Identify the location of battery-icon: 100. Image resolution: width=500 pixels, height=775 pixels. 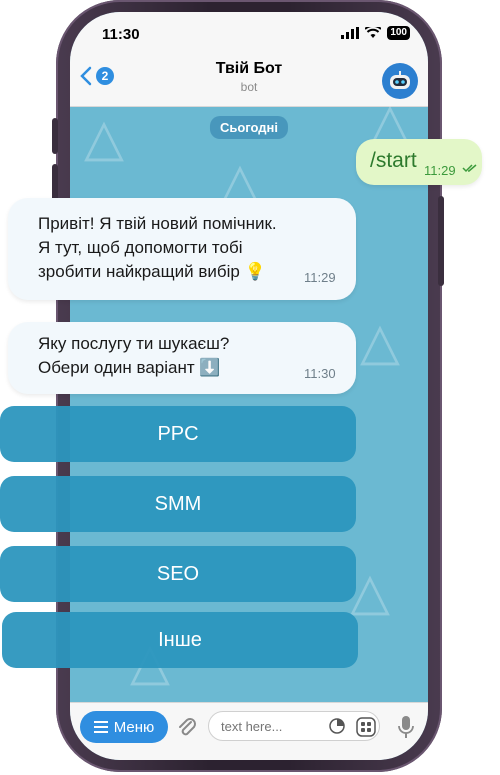
(398, 33).